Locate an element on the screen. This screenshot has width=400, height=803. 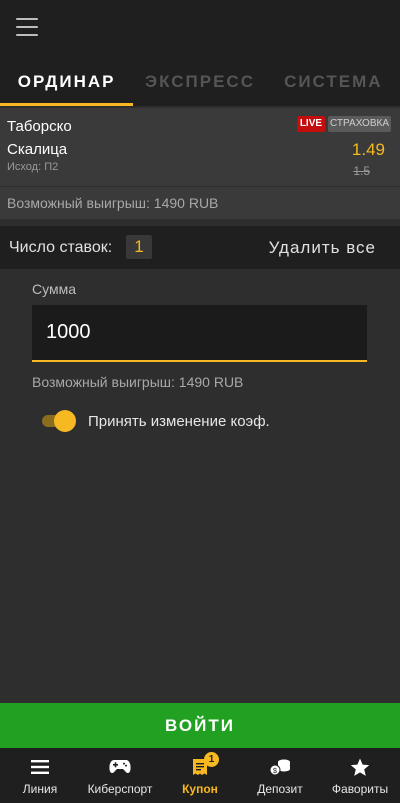
sum-label: Сумма is located at coordinates (54, 289).